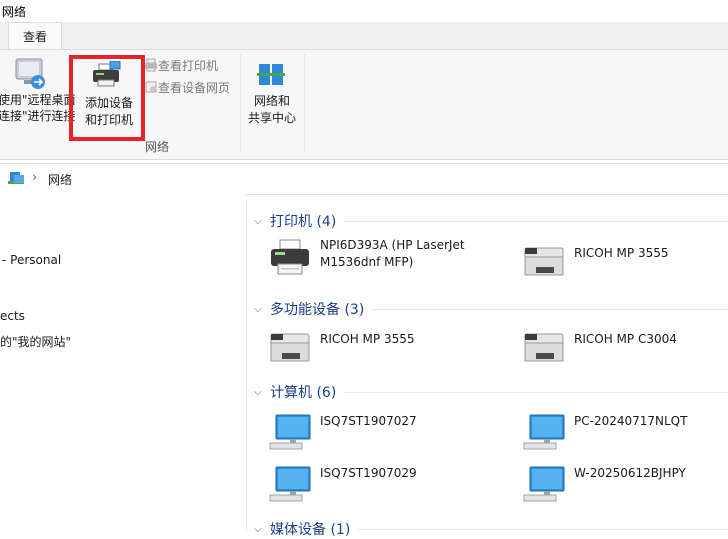  What do you see at coordinates (604, 485) in the screenshot?
I see `device-item: W-20250612BJHPY` at bounding box center [604, 485].